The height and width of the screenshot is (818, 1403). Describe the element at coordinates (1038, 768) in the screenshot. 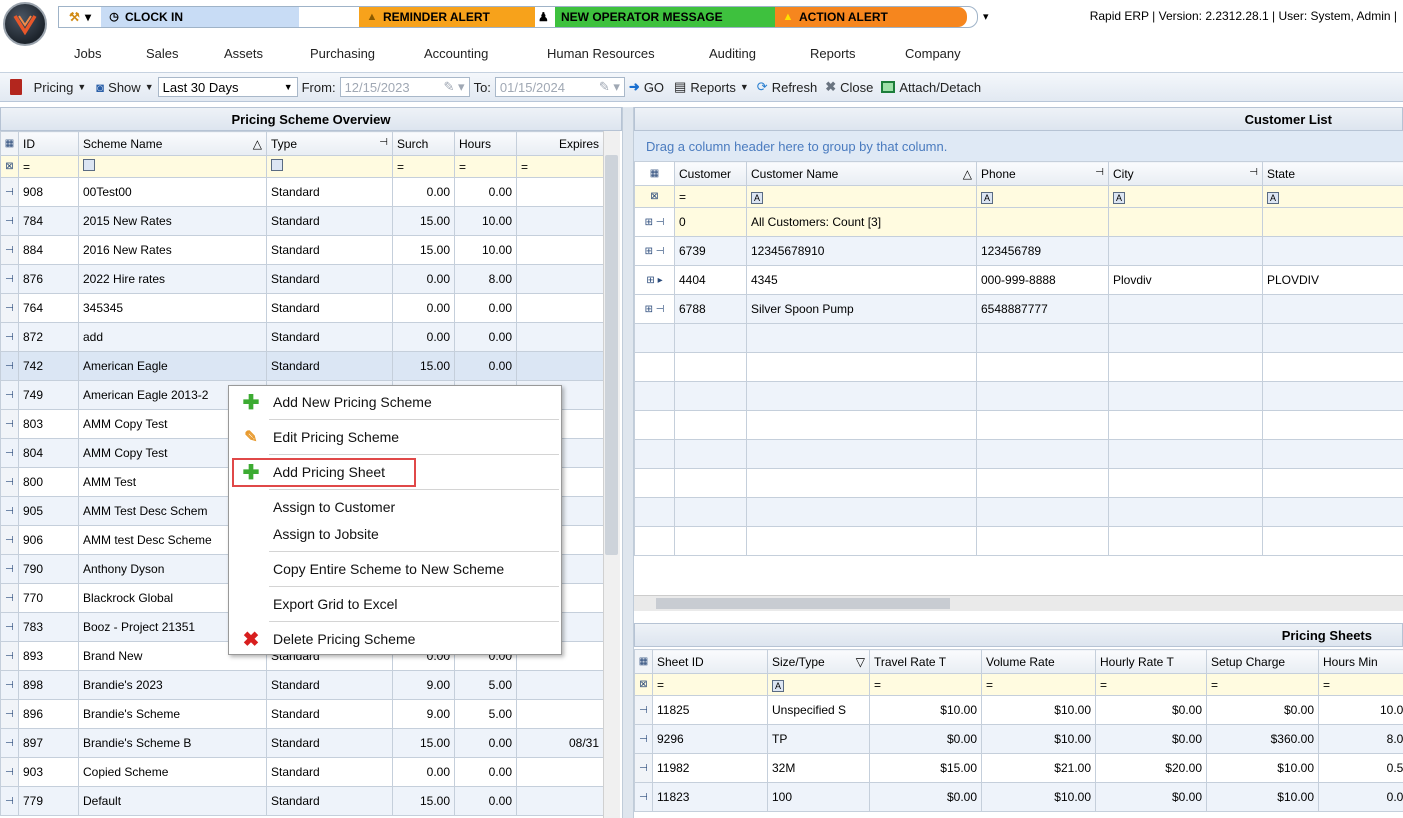

I see `cell-volume-rate: $21.00` at that location.